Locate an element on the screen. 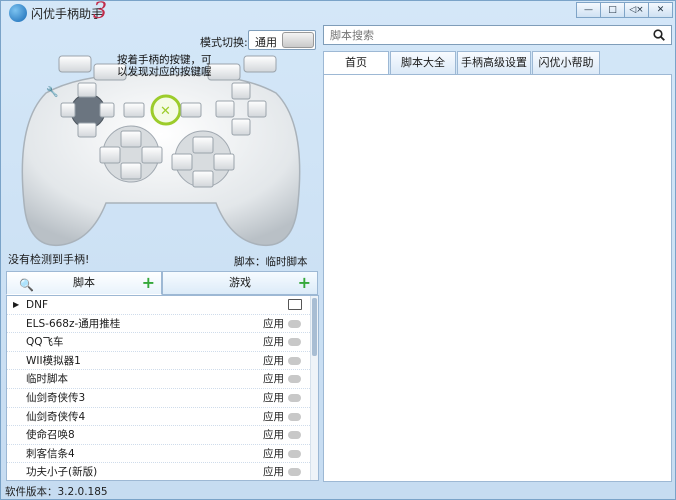  list-group: ▶ DNF is located at coordinates (162, 305).